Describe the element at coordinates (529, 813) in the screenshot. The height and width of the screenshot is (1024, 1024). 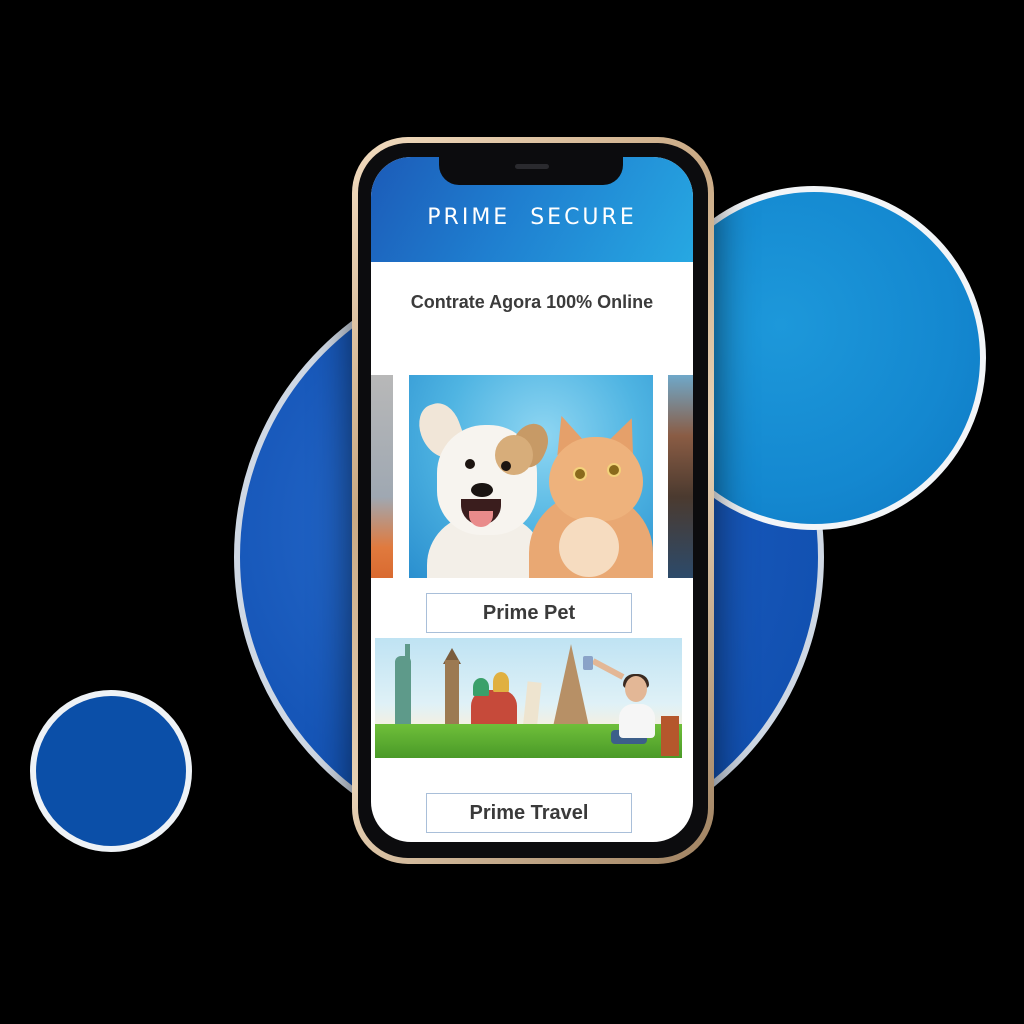
I see `prime-travel-button: Prime Travel` at that location.